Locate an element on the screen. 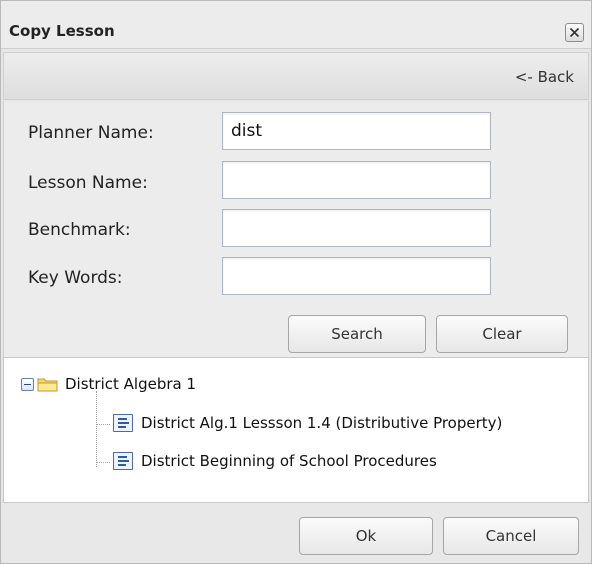  benchmark-label: Benchmark: is located at coordinates (79, 230).